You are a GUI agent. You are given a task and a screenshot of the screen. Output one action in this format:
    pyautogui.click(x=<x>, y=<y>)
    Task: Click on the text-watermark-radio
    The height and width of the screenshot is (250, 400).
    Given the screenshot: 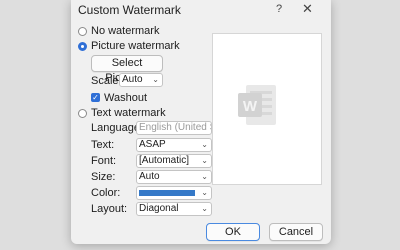 What is the action you would take?
    pyautogui.click(x=82, y=113)
    